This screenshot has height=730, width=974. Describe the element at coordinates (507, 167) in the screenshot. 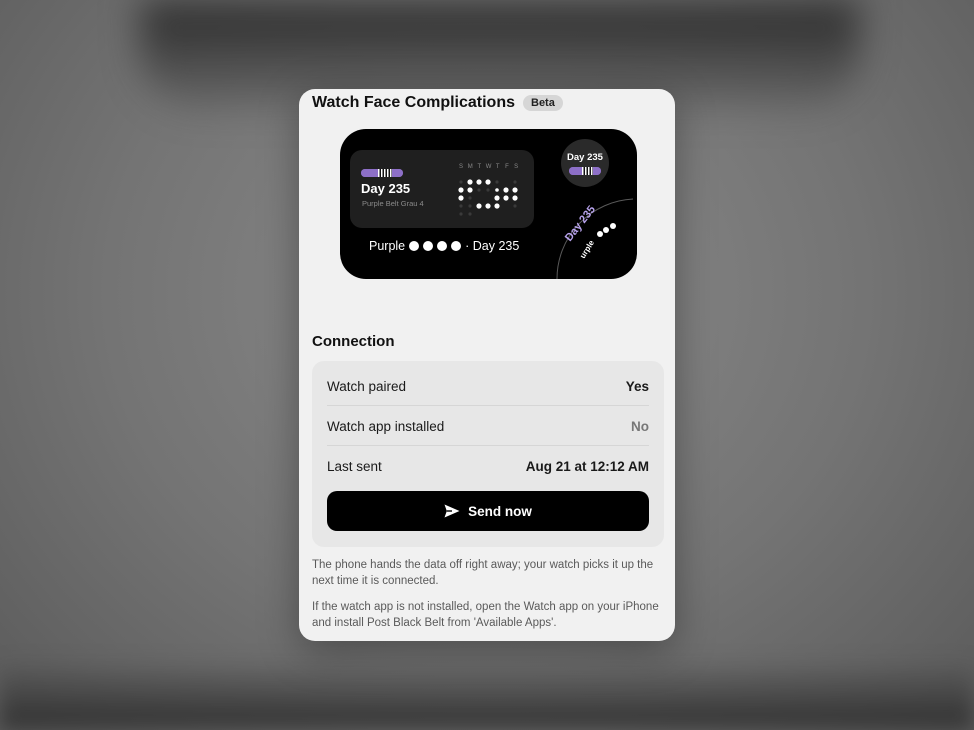

I see `weekday-label: F` at that location.